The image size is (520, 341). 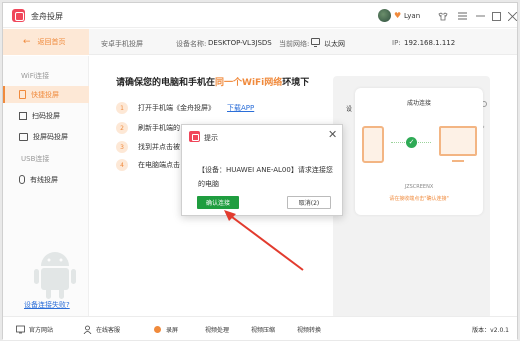 I want to click on step-number: 3, so click(x=122, y=147).